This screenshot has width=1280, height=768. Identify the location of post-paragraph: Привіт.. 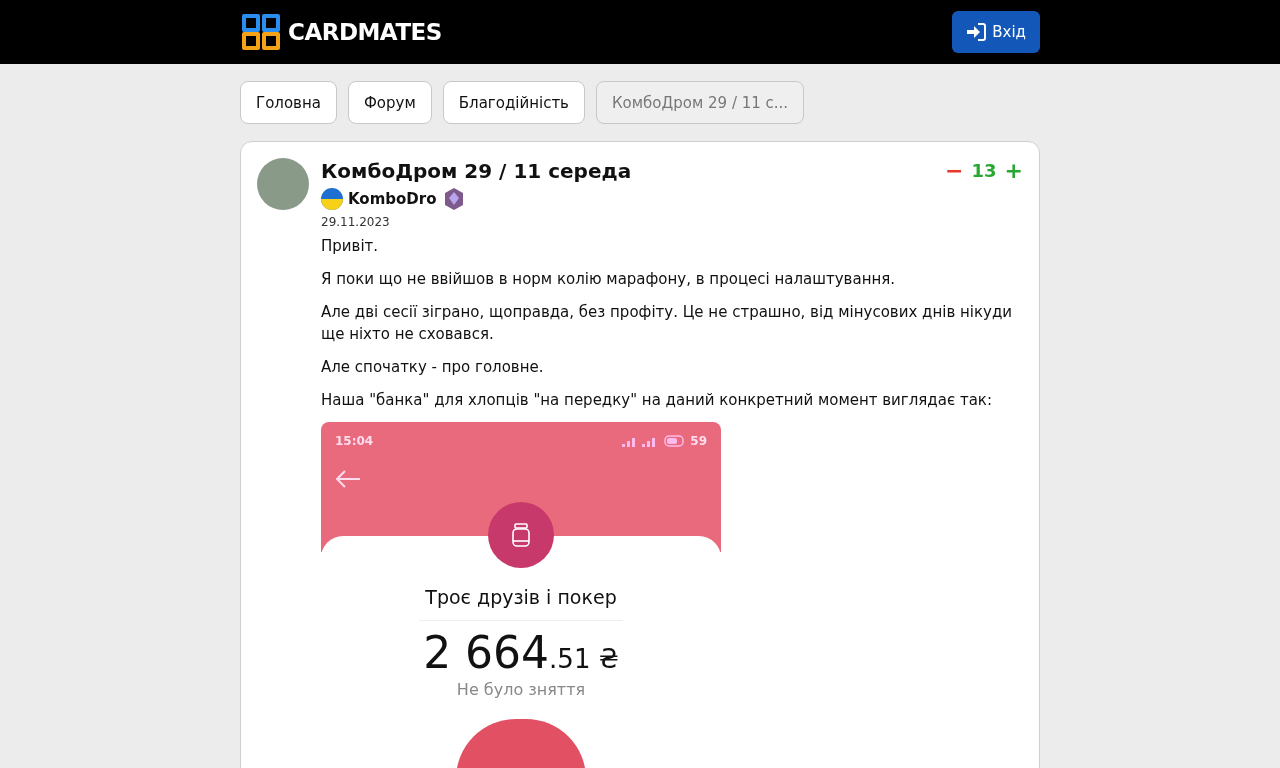
(350, 246).